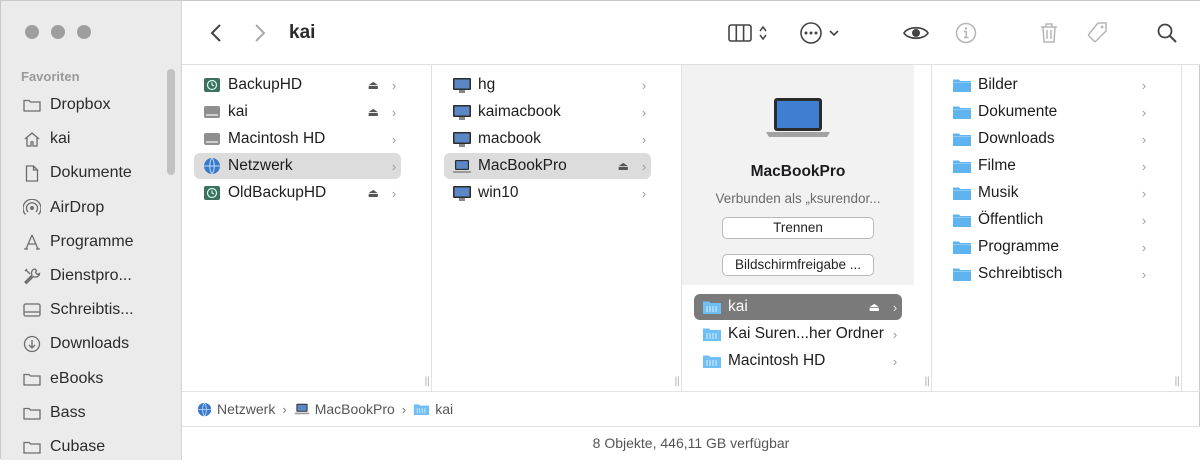 The image size is (1200, 464). I want to click on quicklook-button, so click(916, 33).